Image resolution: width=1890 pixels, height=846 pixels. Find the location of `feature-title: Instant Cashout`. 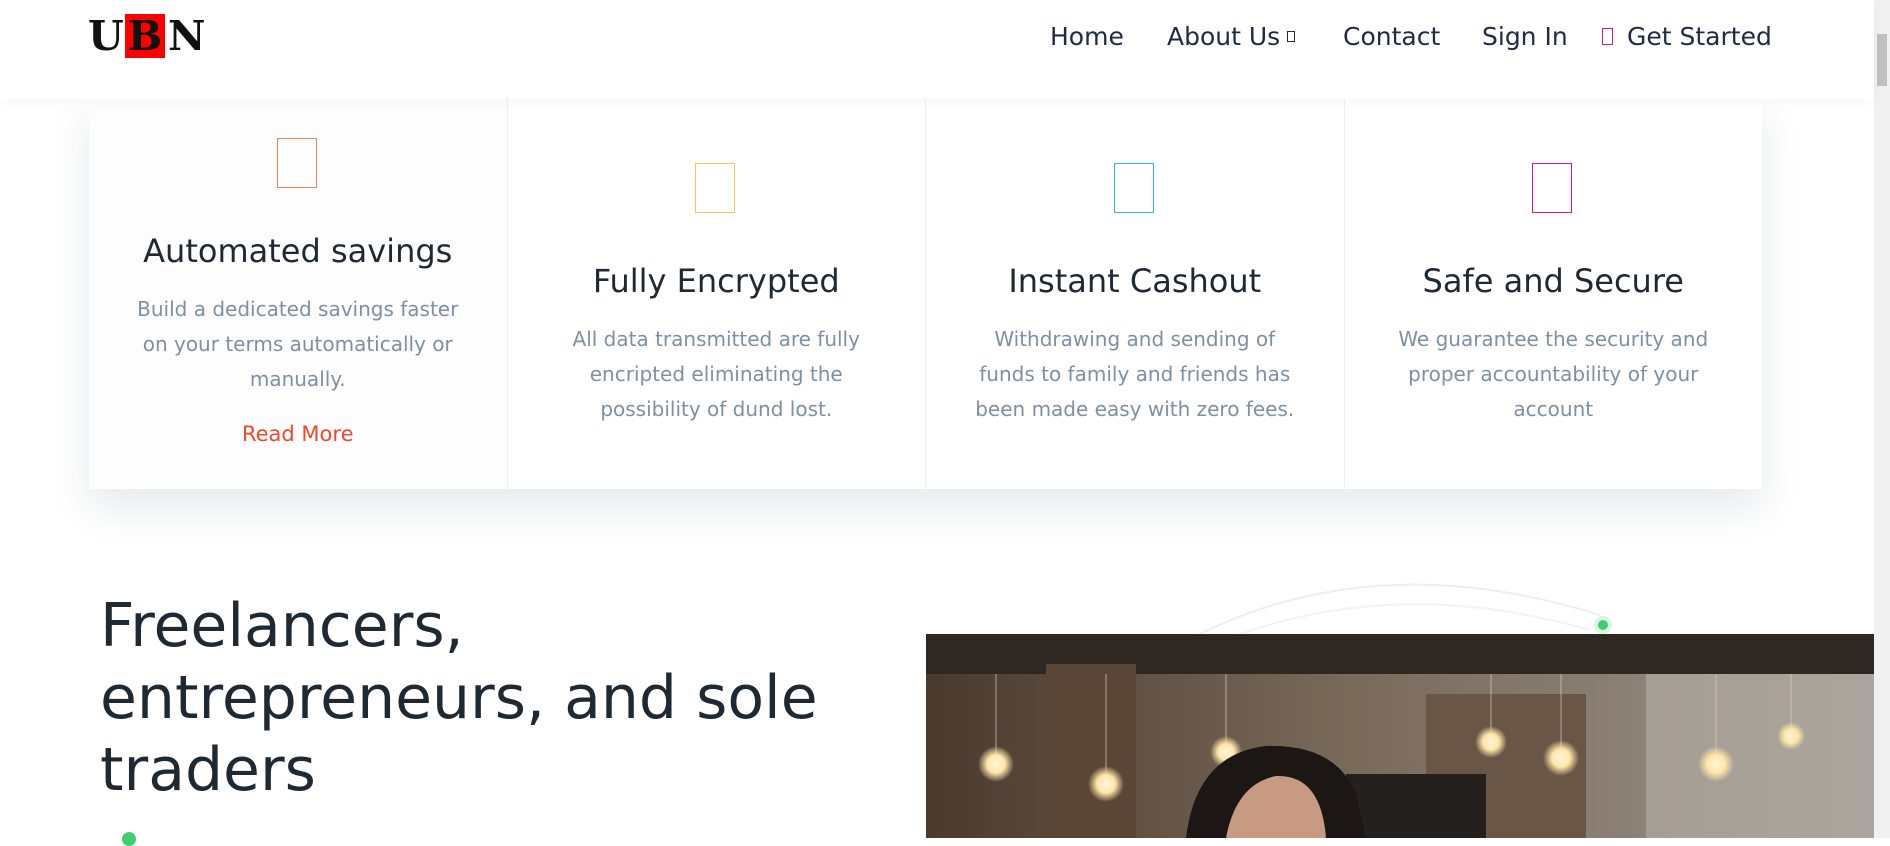

feature-title: Instant Cashout is located at coordinates (1135, 281).